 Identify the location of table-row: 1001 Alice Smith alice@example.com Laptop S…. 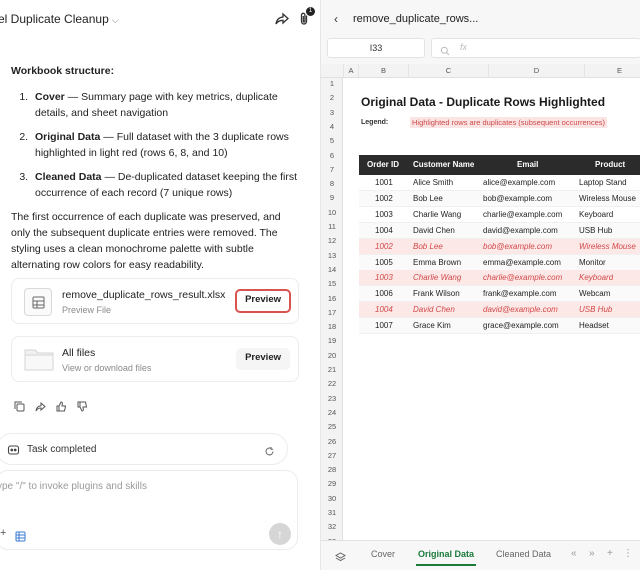
(499, 183).